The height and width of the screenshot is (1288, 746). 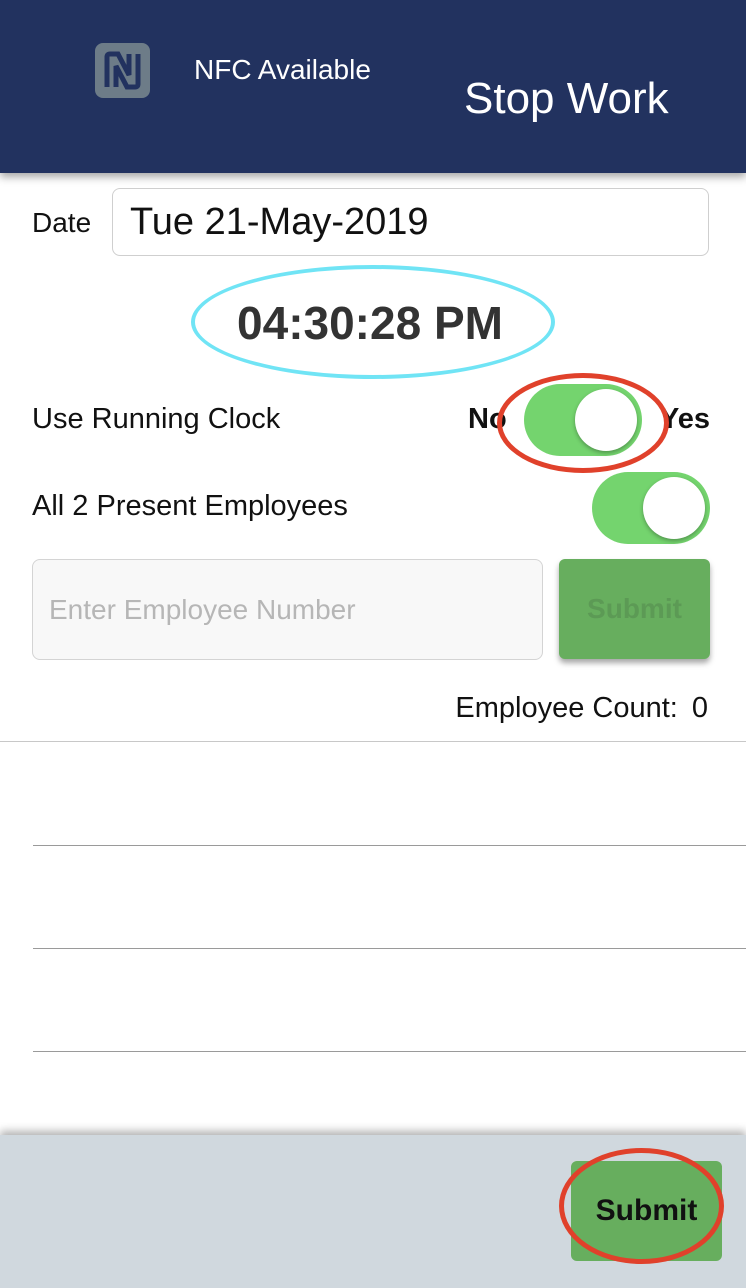 I want to click on toggle-highlight-annotation, so click(x=583, y=423).